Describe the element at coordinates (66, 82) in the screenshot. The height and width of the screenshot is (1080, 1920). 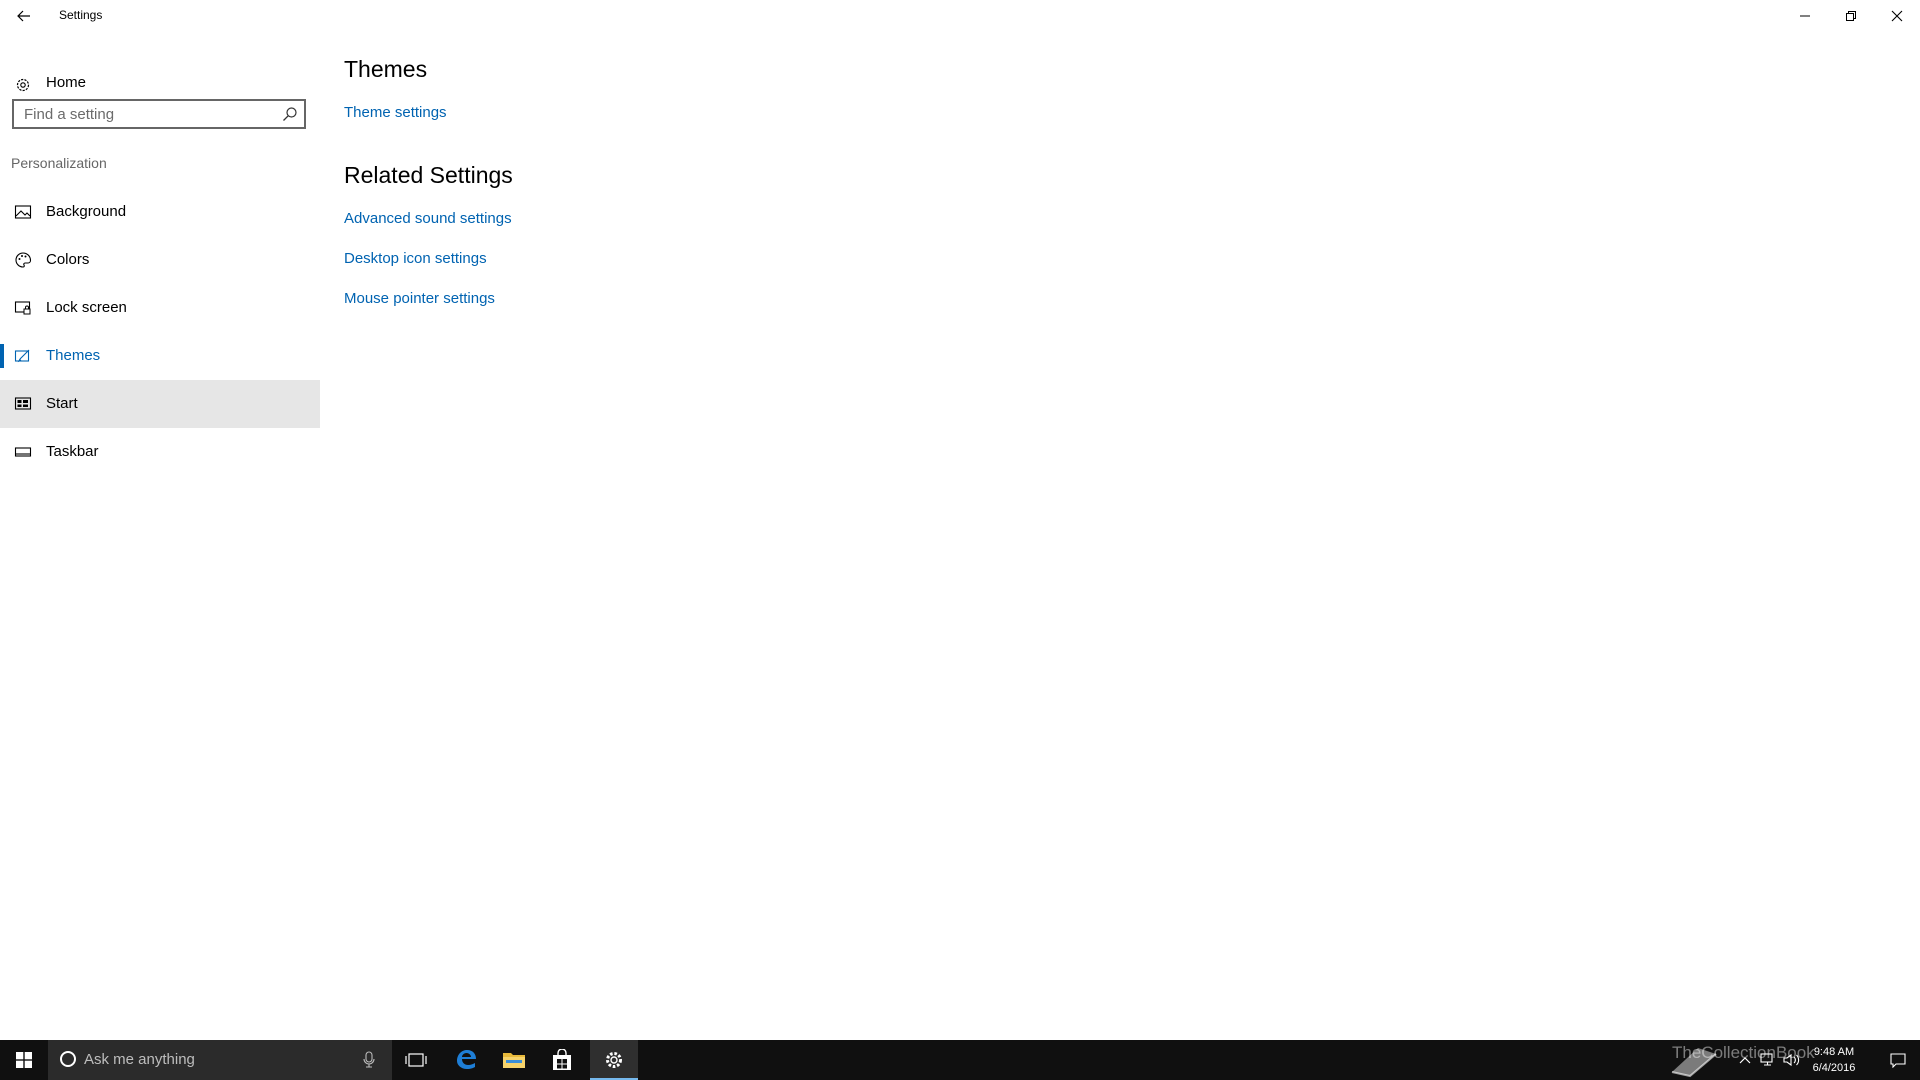
I see `home-label: Home` at that location.